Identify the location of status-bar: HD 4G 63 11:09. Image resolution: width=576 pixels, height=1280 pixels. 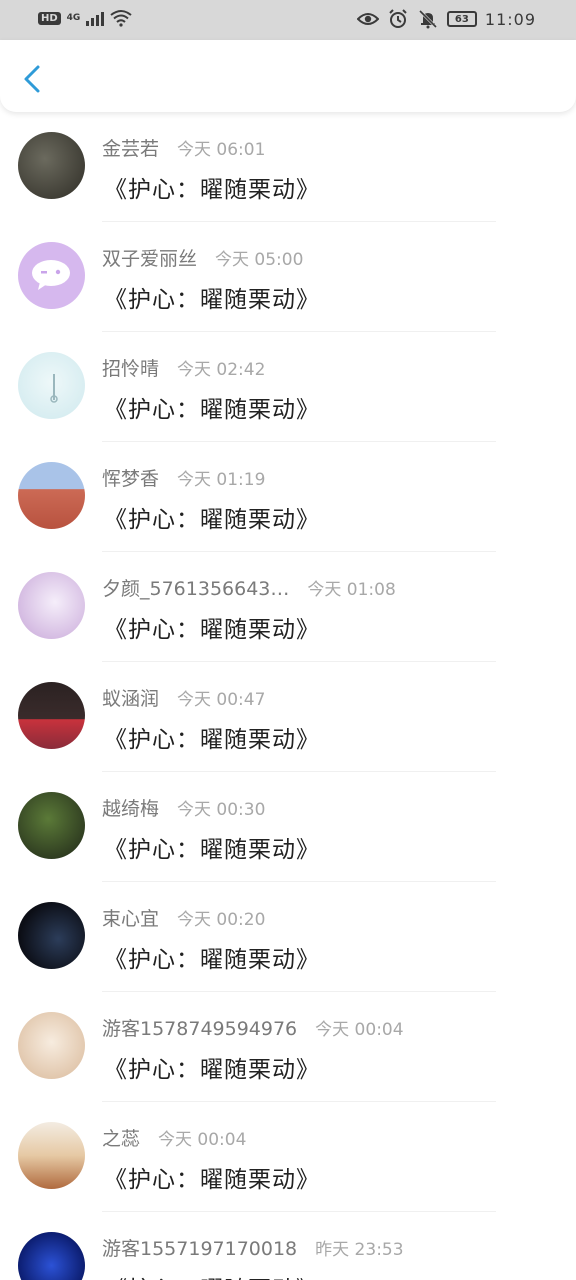
(288, 20).